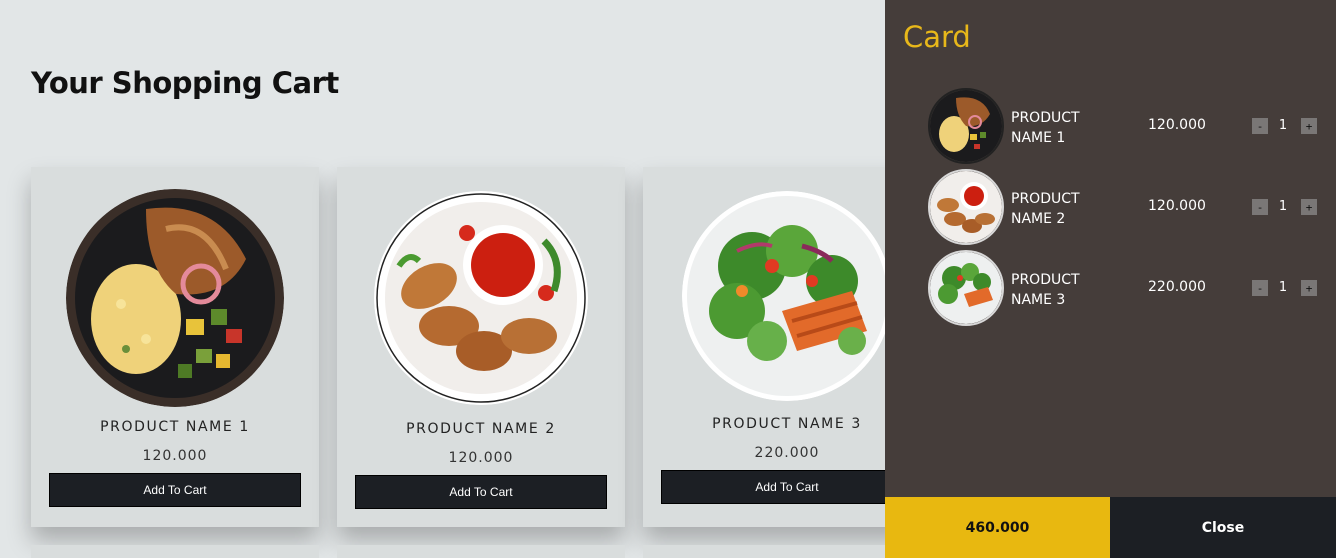 The height and width of the screenshot is (558, 1336). Describe the element at coordinates (1045, 128) in the screenshot. I see `cart-item-name: PRODUCT NAME 1` at that location.